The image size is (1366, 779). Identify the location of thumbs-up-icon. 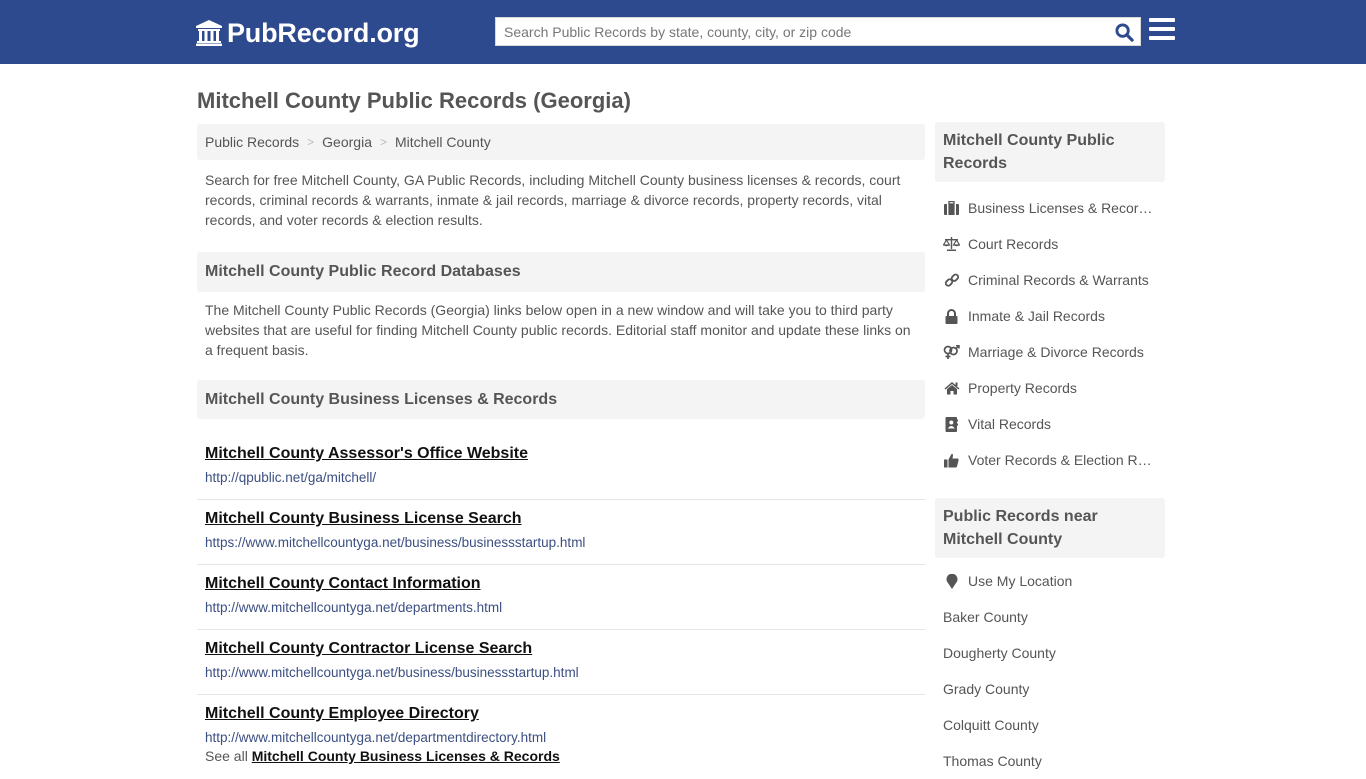
(951, 460).